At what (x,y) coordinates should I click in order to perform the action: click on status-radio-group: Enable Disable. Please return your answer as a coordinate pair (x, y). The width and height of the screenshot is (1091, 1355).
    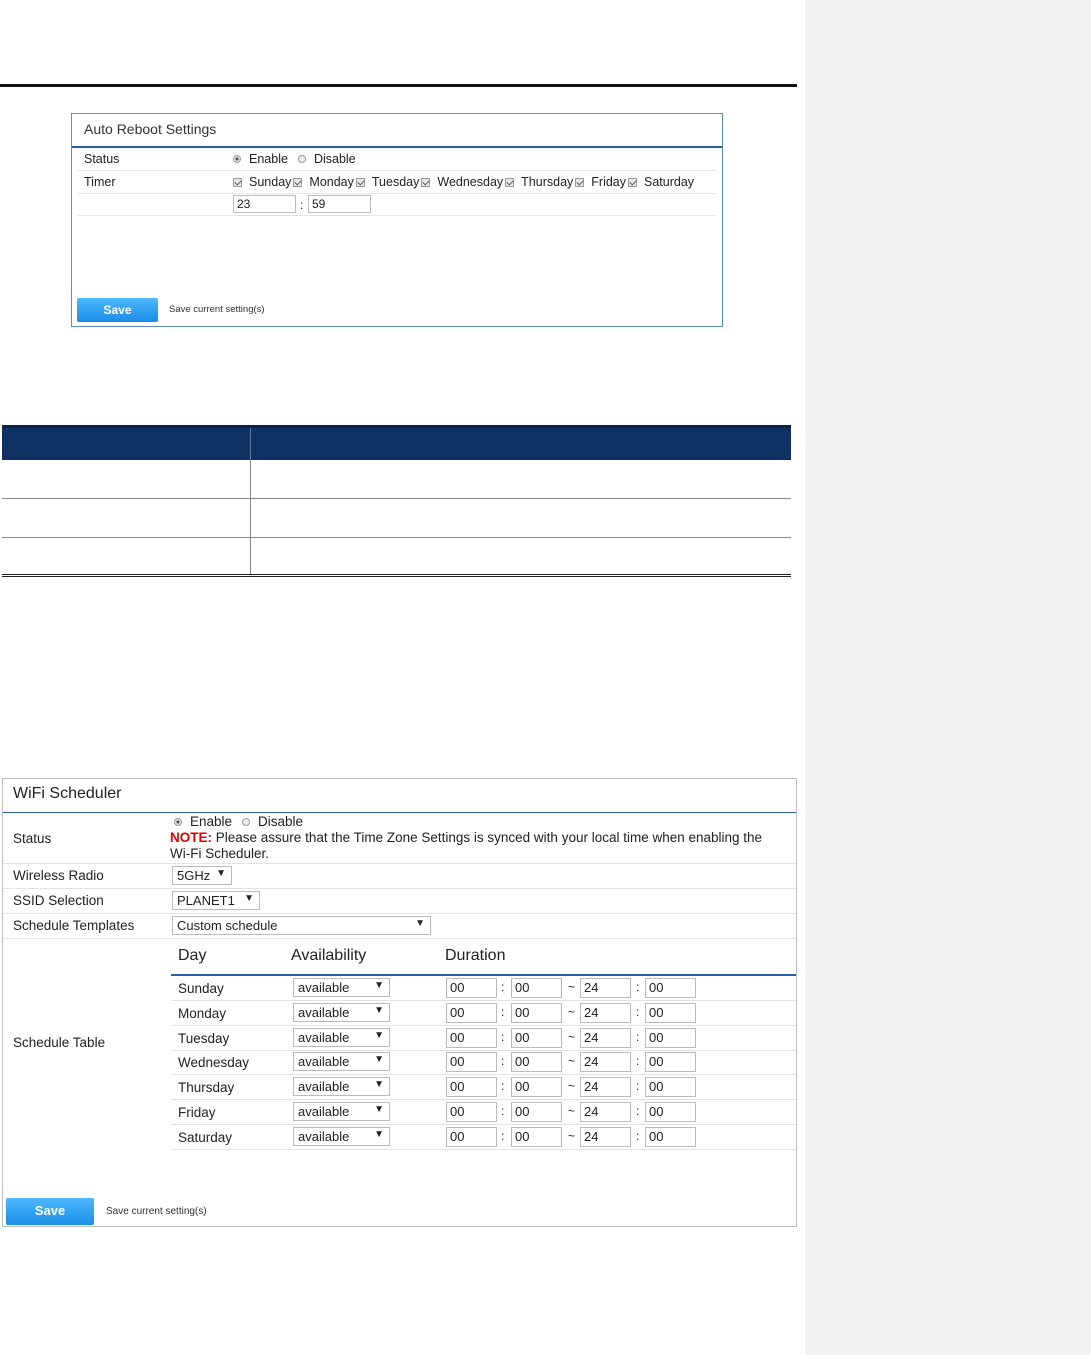
    Looking at the image, I should click on (237, 821).